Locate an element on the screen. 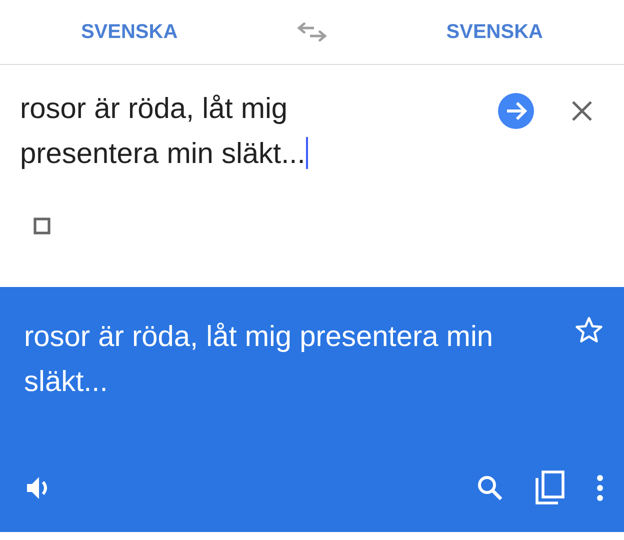 The width and height of the screenshot is (624, 540). target-language-button: SVENSKA is located at coordinates (495, 32).